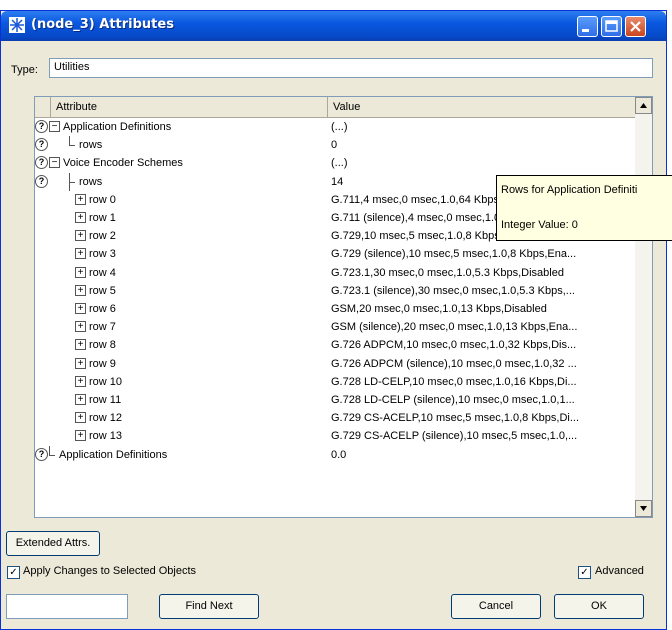 This screenshot has width=672, height=630. I want to click on header-attribute: Attribute, so click(189, 107).